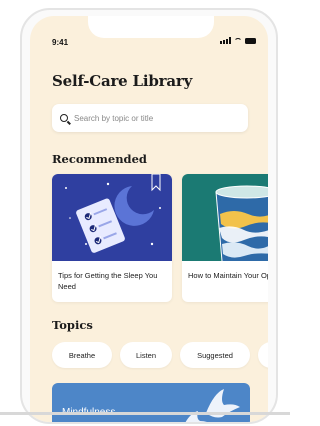  Describe the element at coordinates (145, 413) in the screenshot. I see `divider` at that location.